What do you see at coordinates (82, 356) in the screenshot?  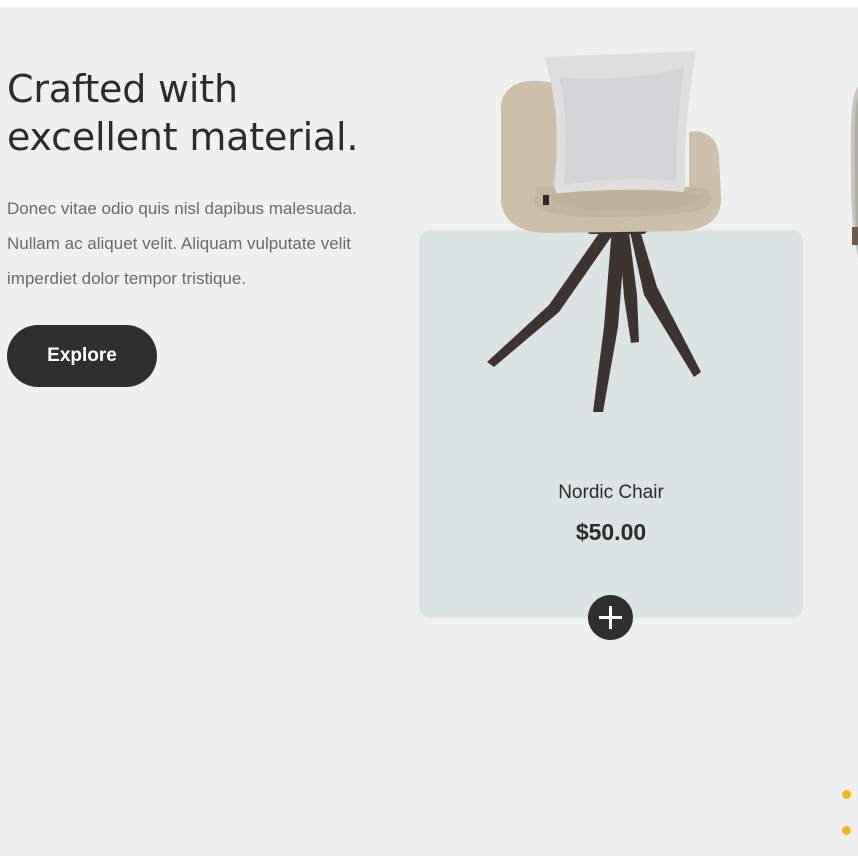 I see `explore-button: Explore` at bounding box center [82, 356].